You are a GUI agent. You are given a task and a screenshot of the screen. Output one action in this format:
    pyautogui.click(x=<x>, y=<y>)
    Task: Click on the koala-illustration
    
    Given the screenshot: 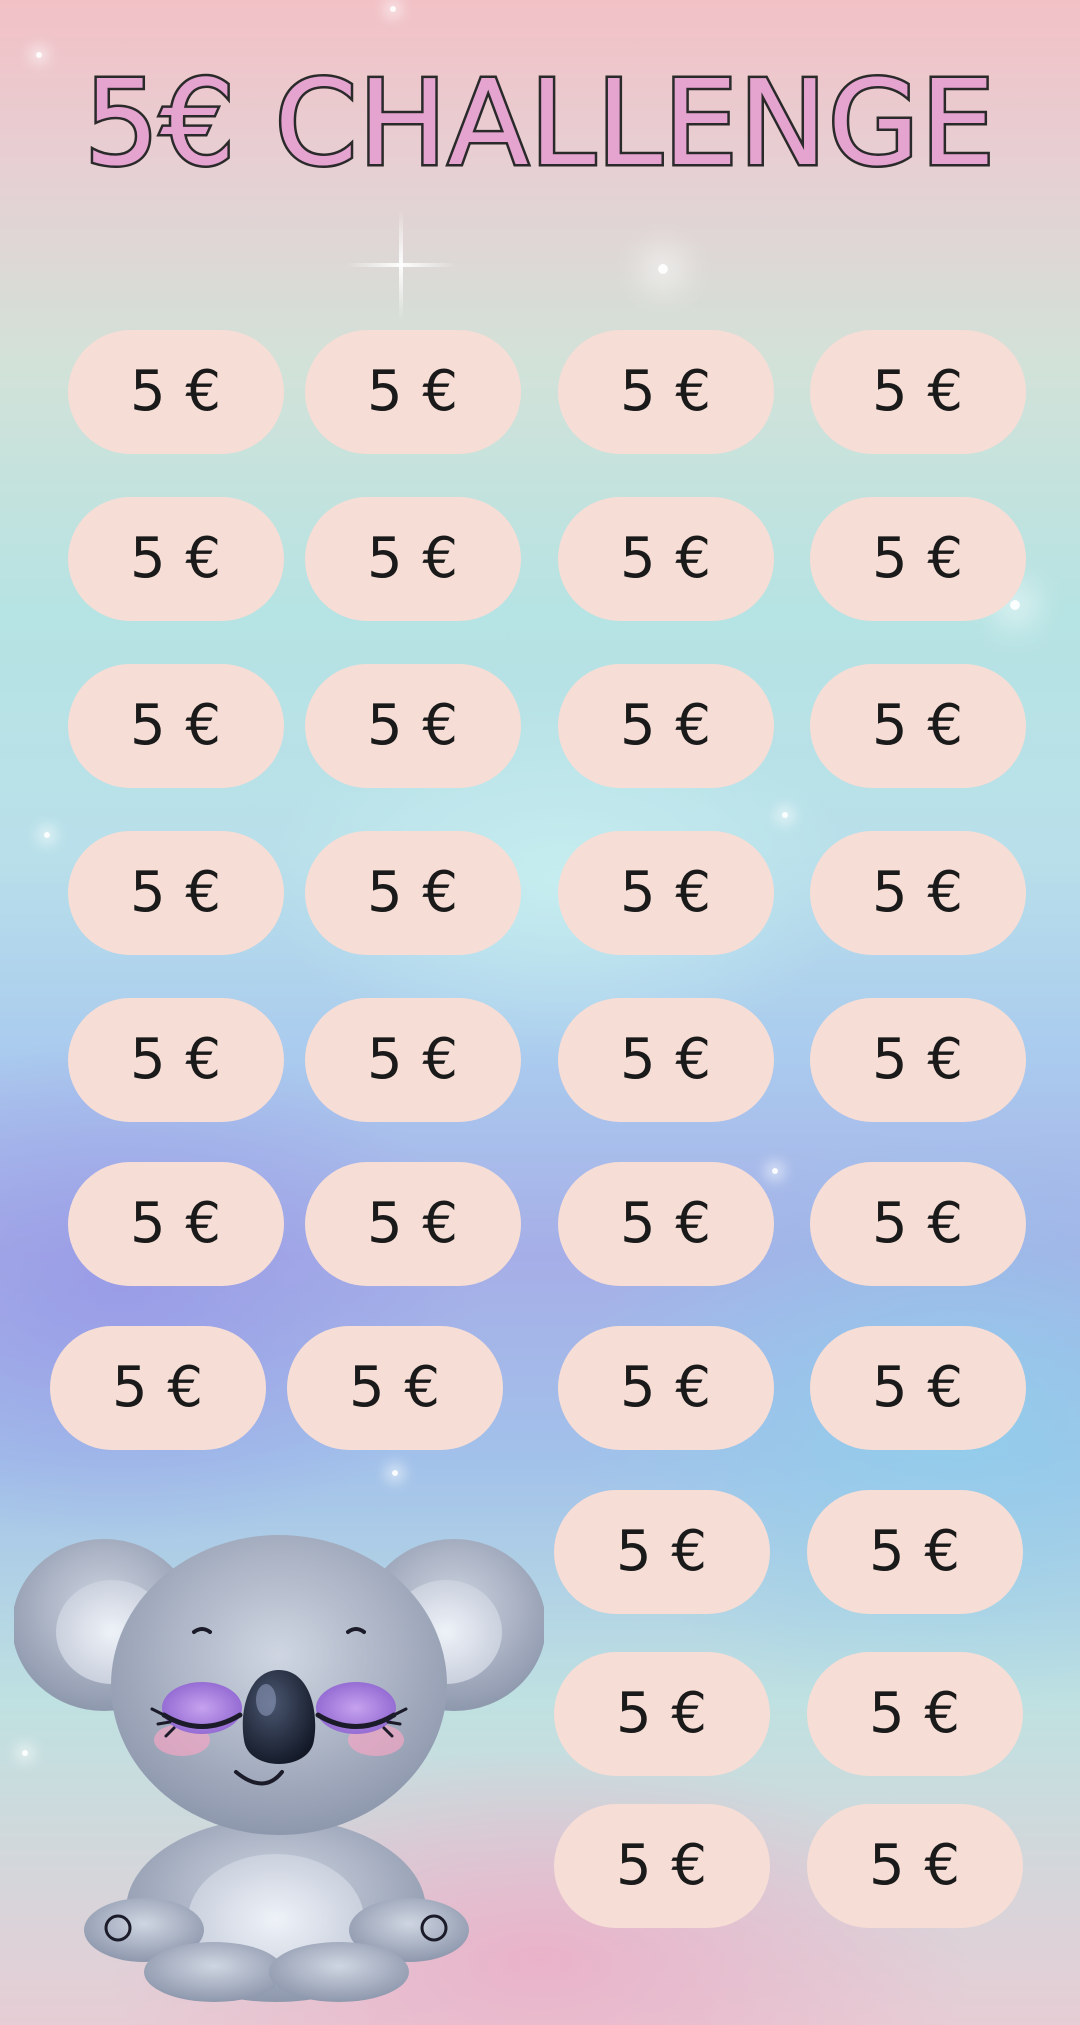 What is the action you would take?
    pyautogui.click(x=279, y=1768)
    